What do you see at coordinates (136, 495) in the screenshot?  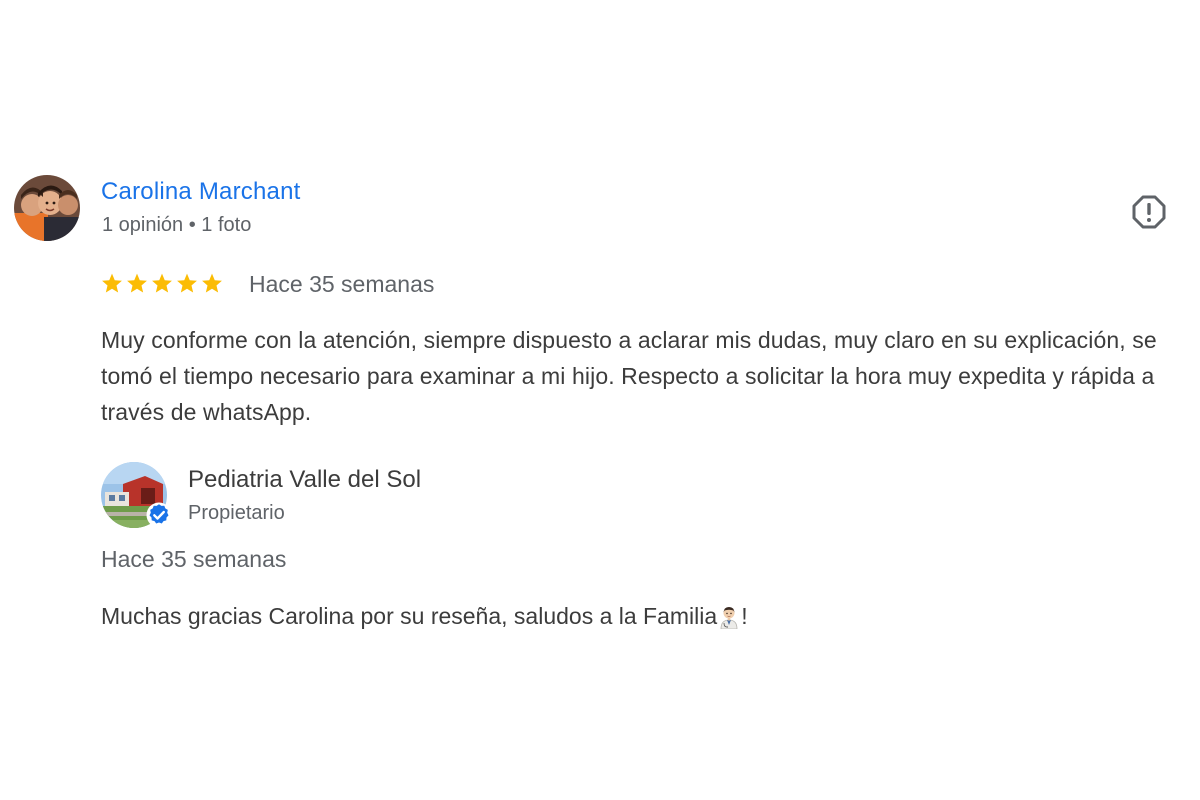 I see `owner-avatar` at bounding box center [136, 495].